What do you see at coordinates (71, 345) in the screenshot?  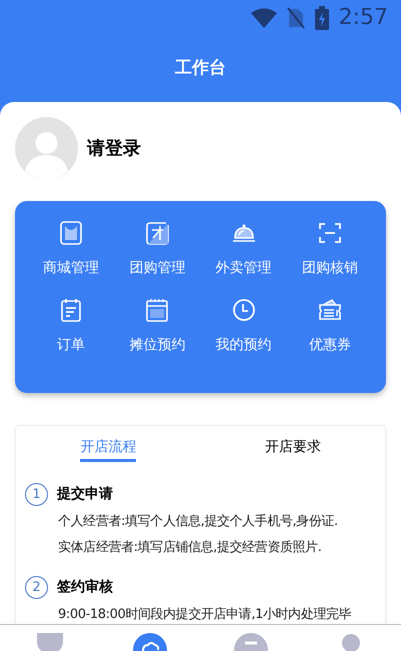 I see `shortcut-label: 订单` at bounding box center [71, 345].